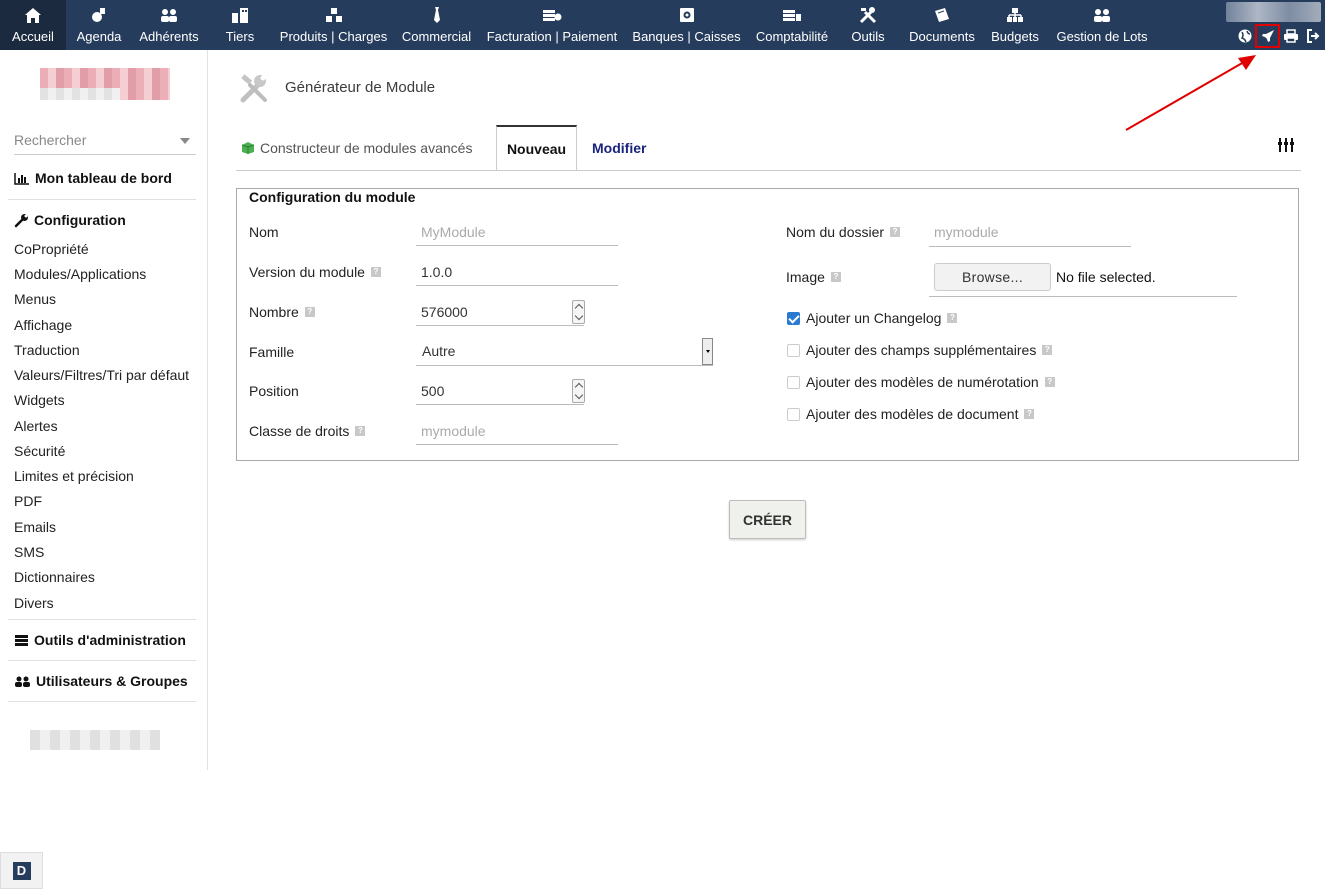 The width and height of the screenshot is (1325, 889). What do you see at coordinates (101, 681) in the screenshot?
I see `sidebar-section-users-groups: Utilisateurs & Groupes` at bounding box center [101, 681].